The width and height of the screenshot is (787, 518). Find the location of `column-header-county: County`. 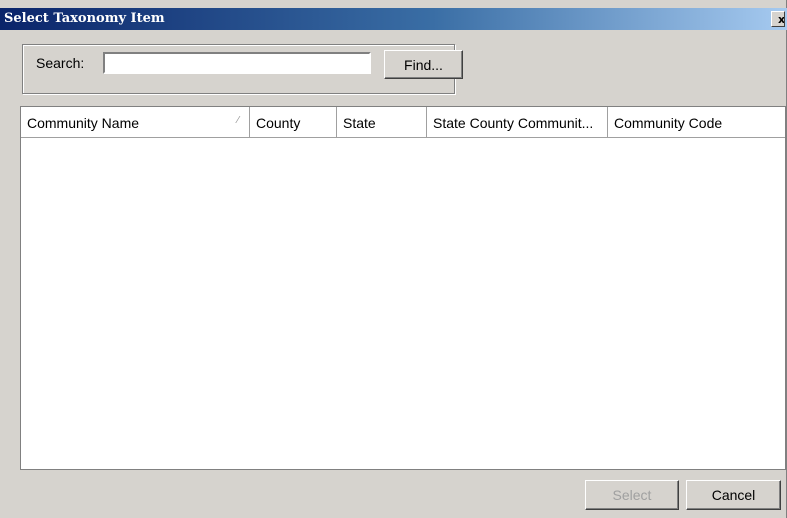

column-header-county: County is located at coordinates (293, 122).